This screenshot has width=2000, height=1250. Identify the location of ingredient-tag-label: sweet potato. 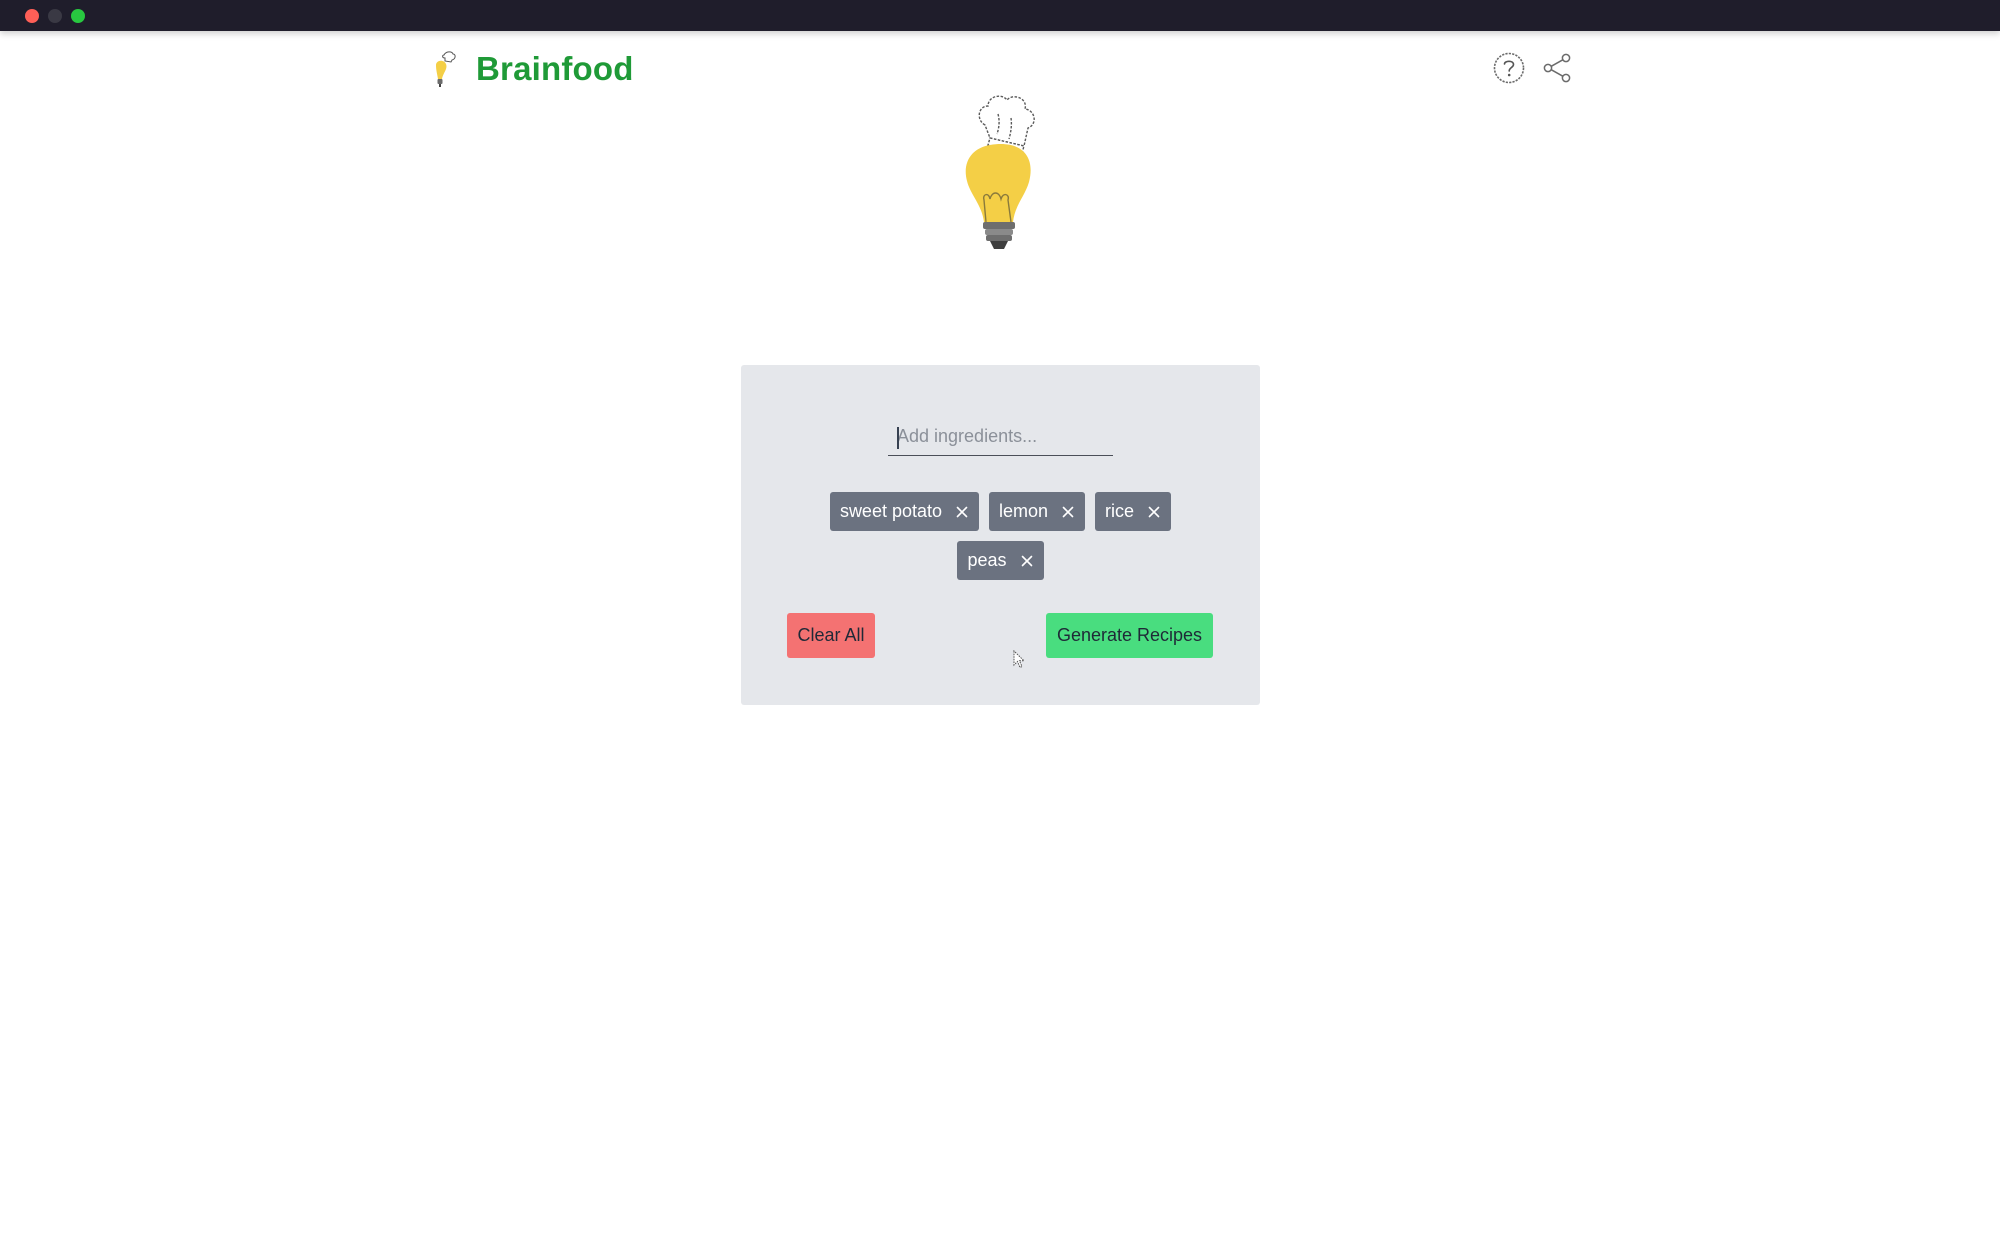
(891, 511).